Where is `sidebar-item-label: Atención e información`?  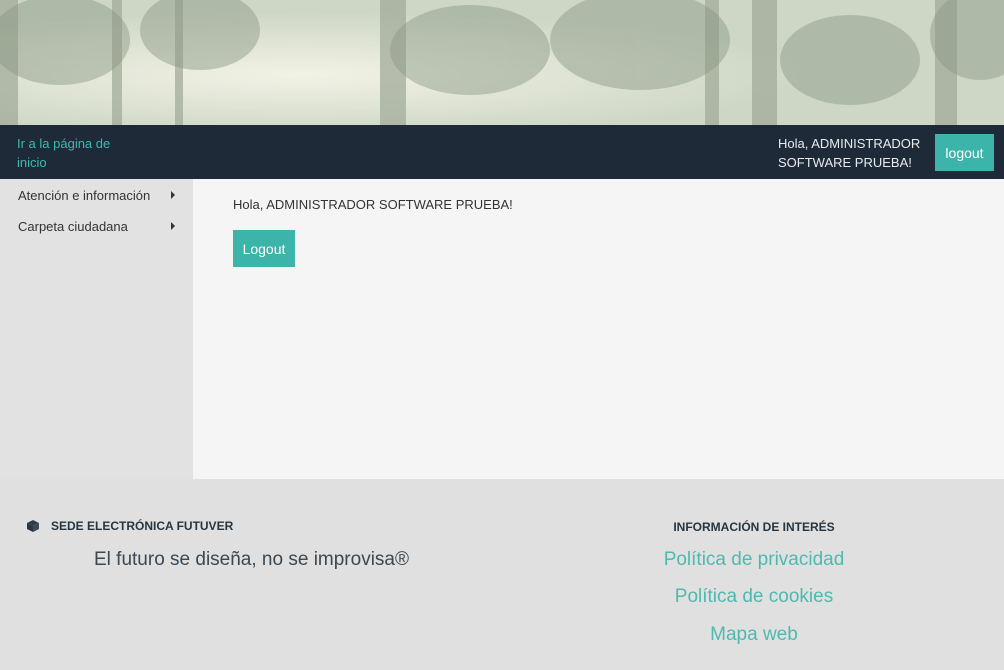 sidebar-item-label: Atención e información is located at coordinates (84, 195).